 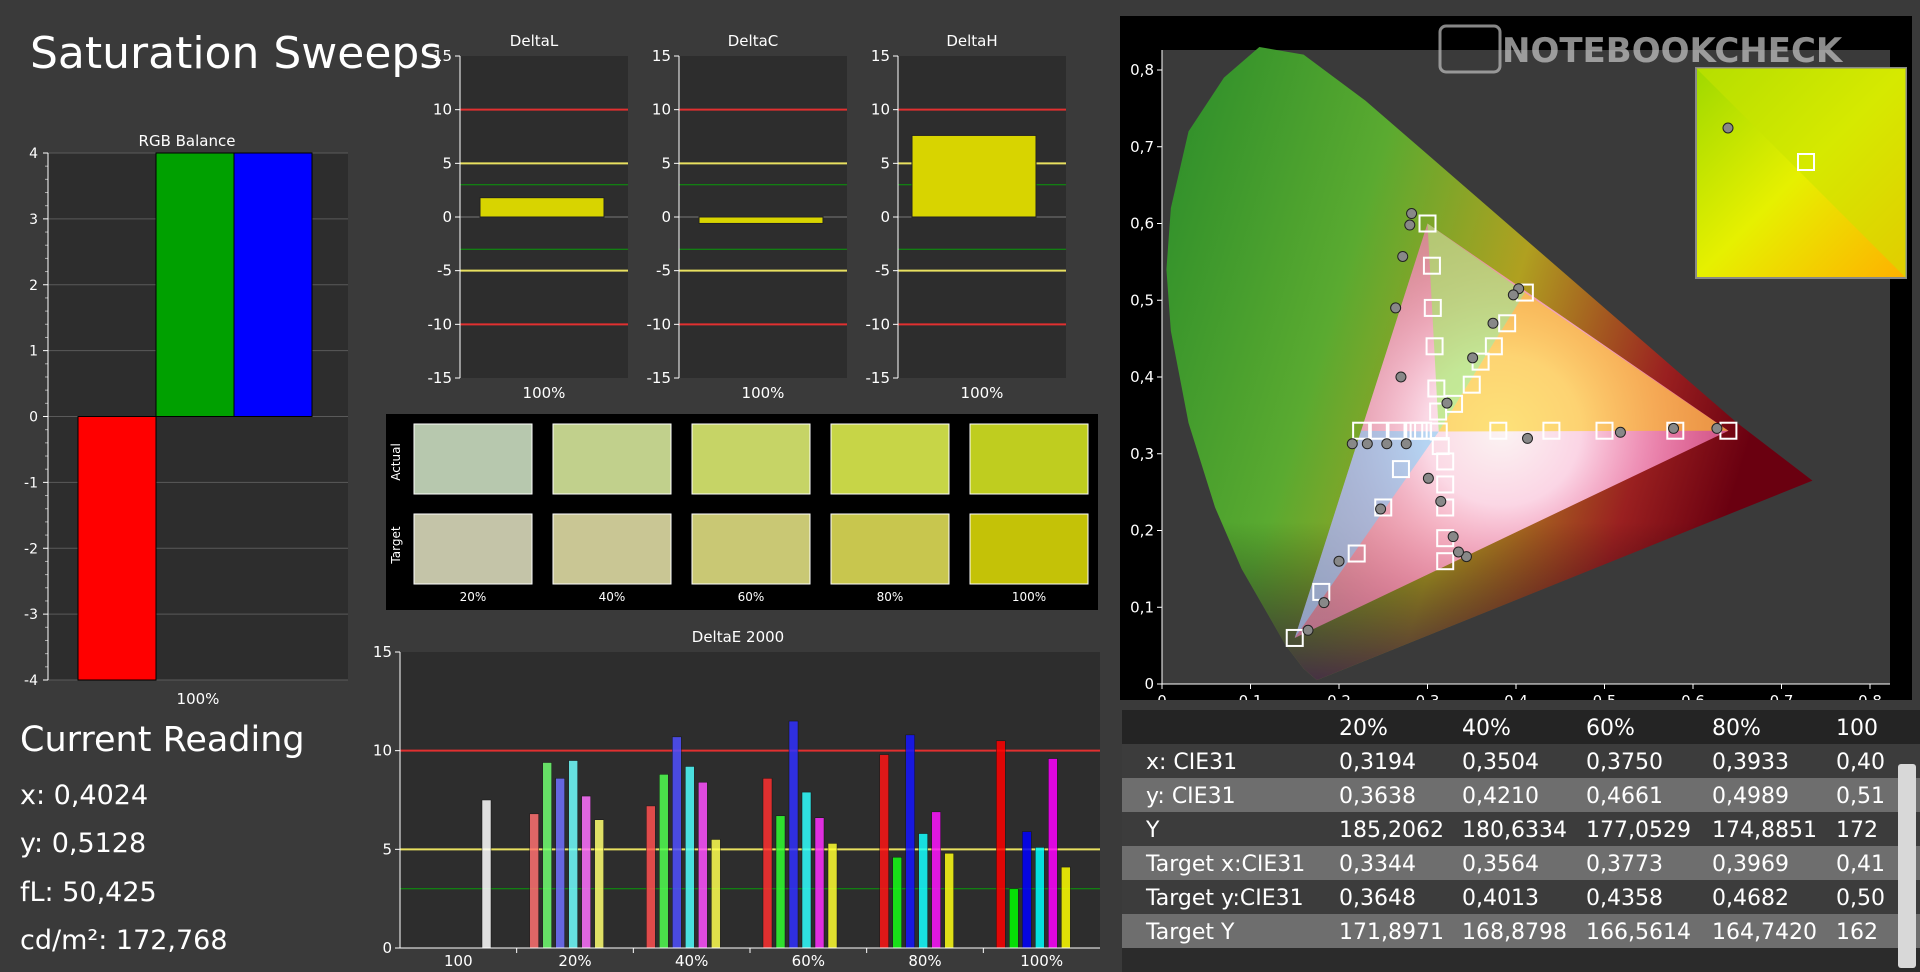 I want to click on rgb-y-tick-label: -4, so click(x=31, y=681).